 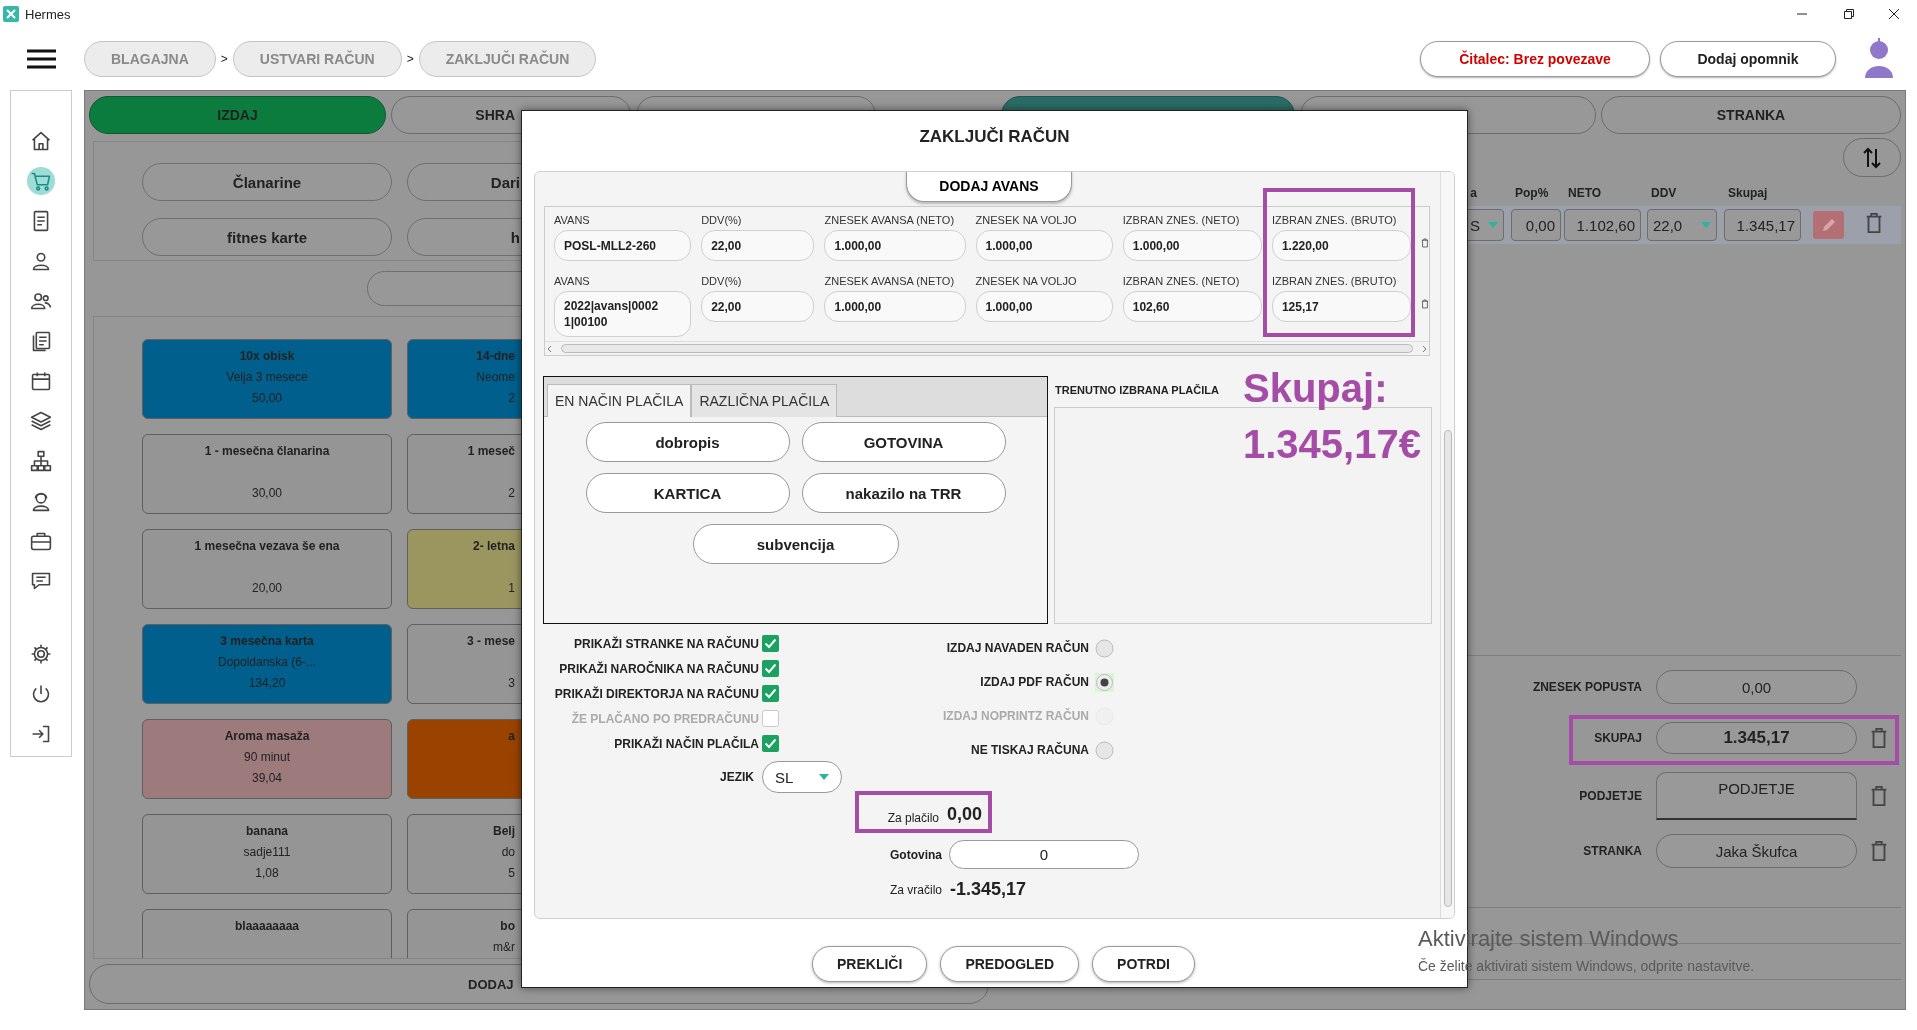 I want to click on product-name: bo, so click(x=507, y=927).